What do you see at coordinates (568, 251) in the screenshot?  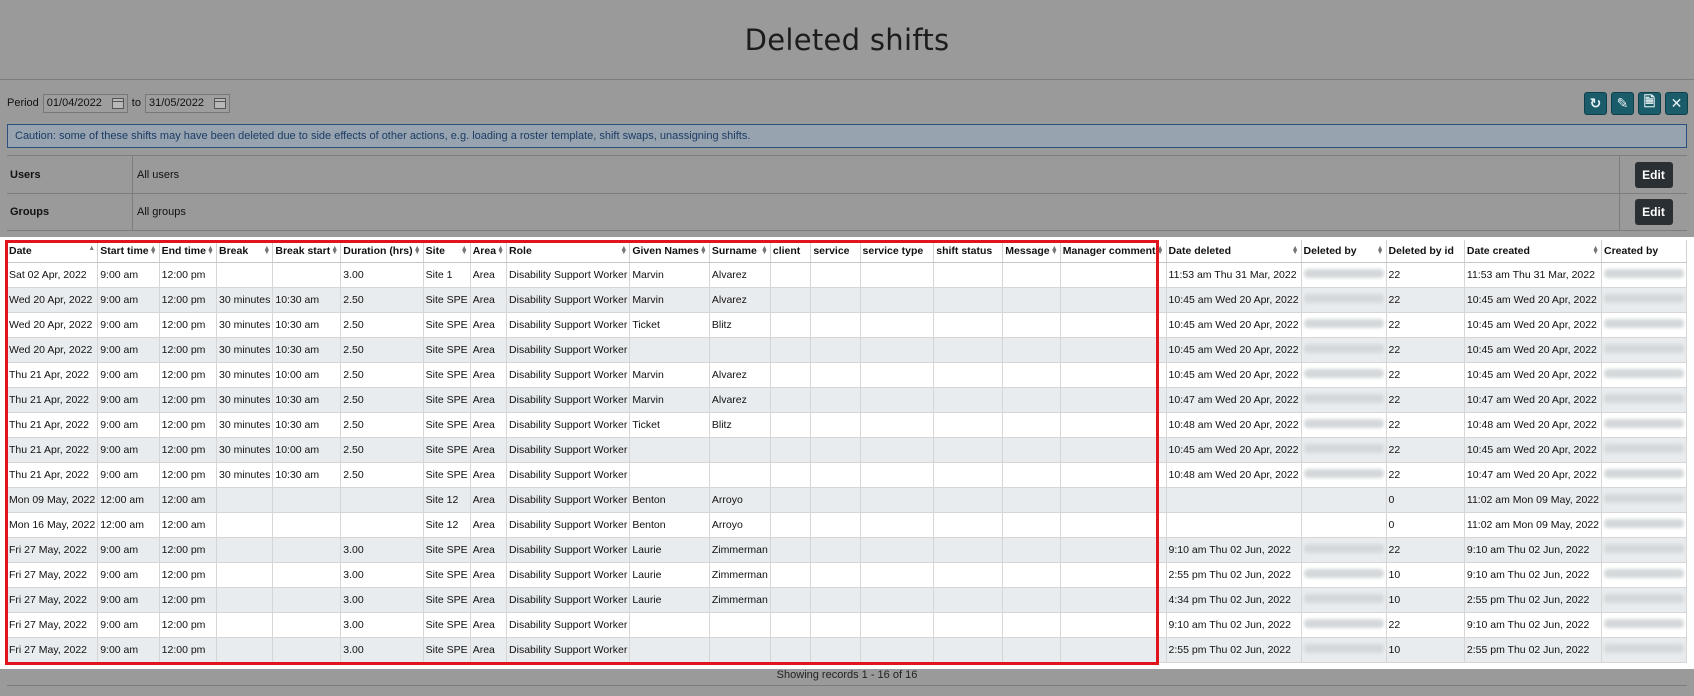 I see `column-header: Role ▲ ▼` at bounding box center [568, 251].